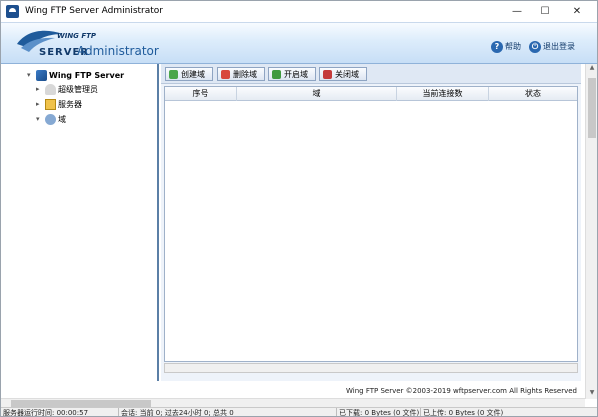 This screenshot has width=598, height=417. What do you see at coordinates (77, 36) in the screenshot?
I see `logo-wing-text: WING FTP` at bounding box center [77, 36].